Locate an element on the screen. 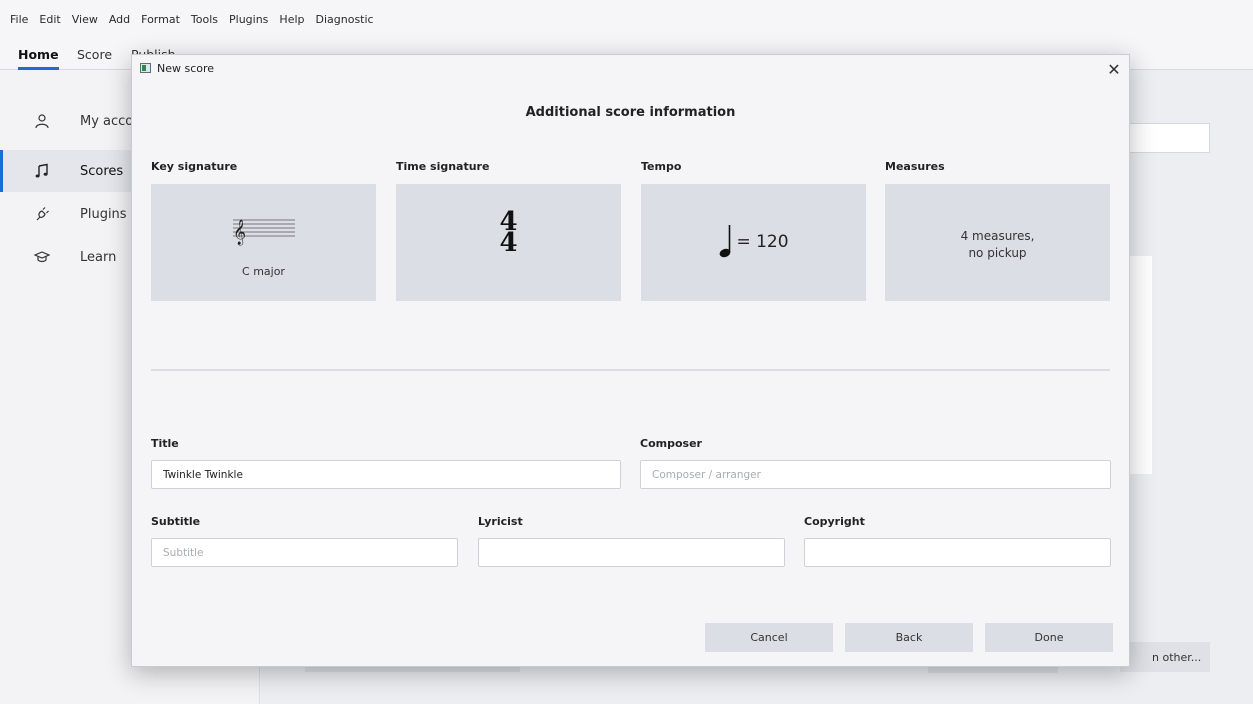 The height and width of the screenshot is (704, 1253). key-signature-value: C major is located at coordinates (263, 271).